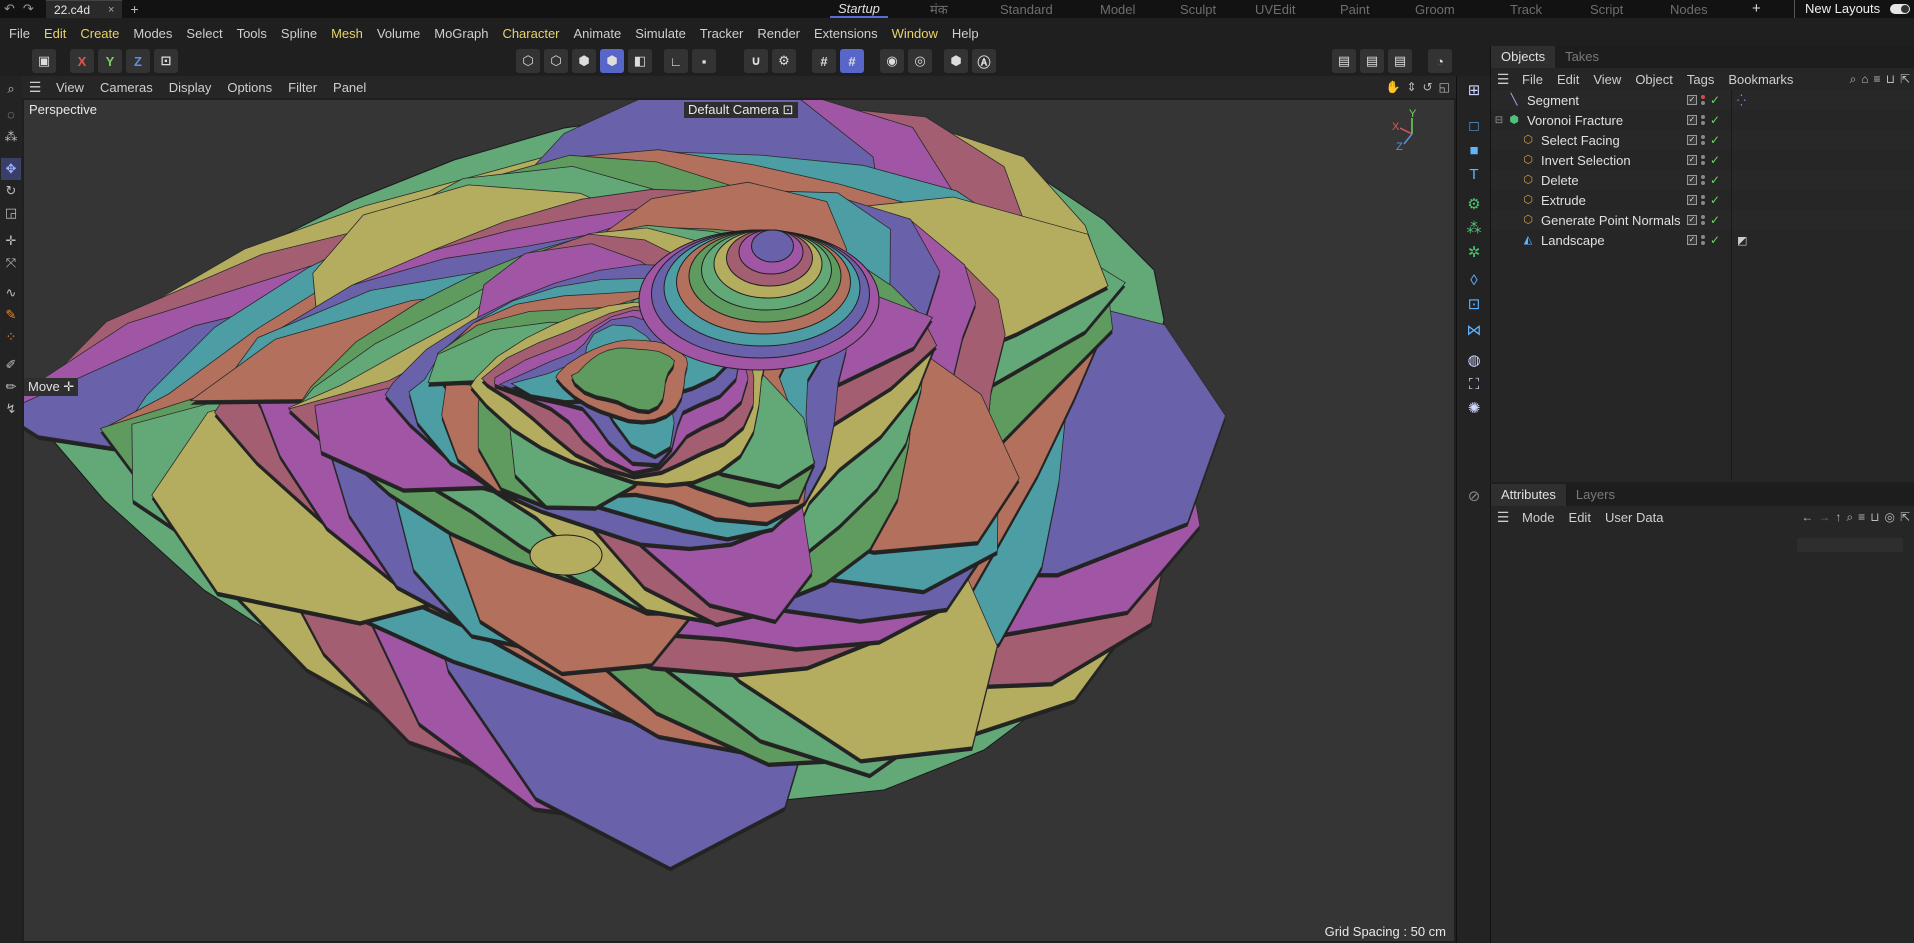  Describe the element at coordinates (1474, 305) in the screenshot. I see `field-icon: ⊡` at that location.